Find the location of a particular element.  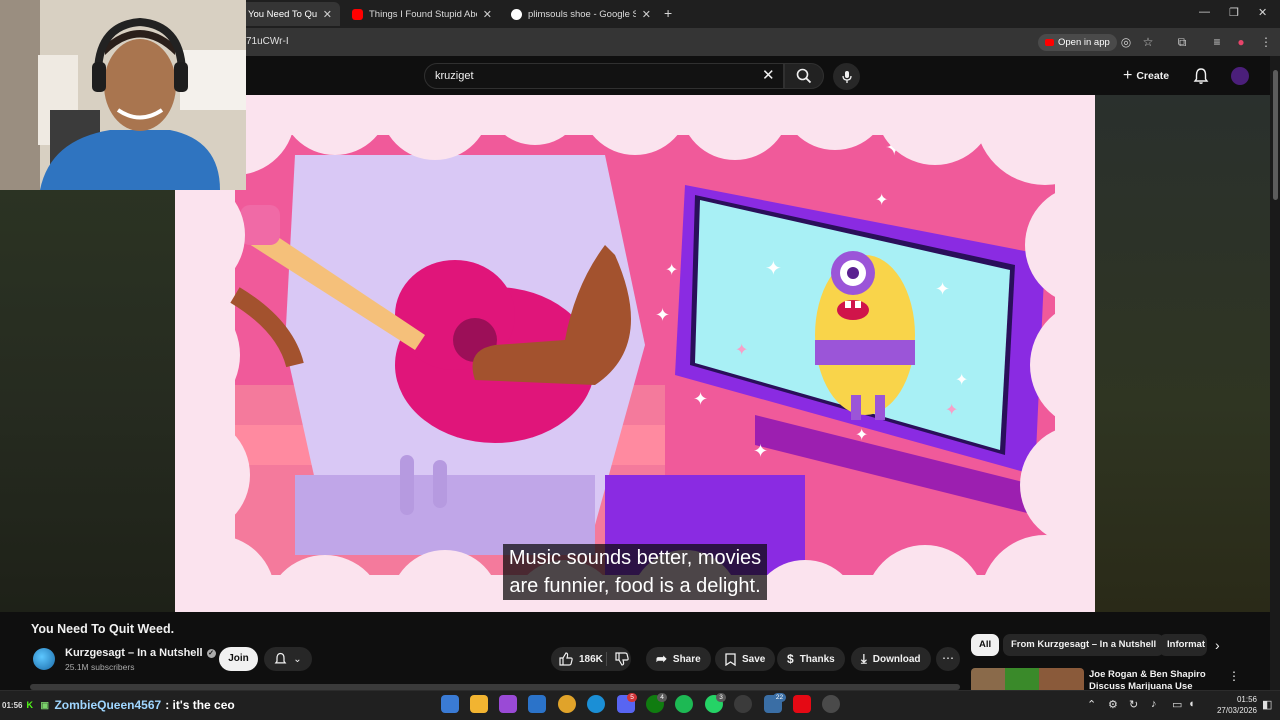

netflix-icon is located at coordinates (802, 704).